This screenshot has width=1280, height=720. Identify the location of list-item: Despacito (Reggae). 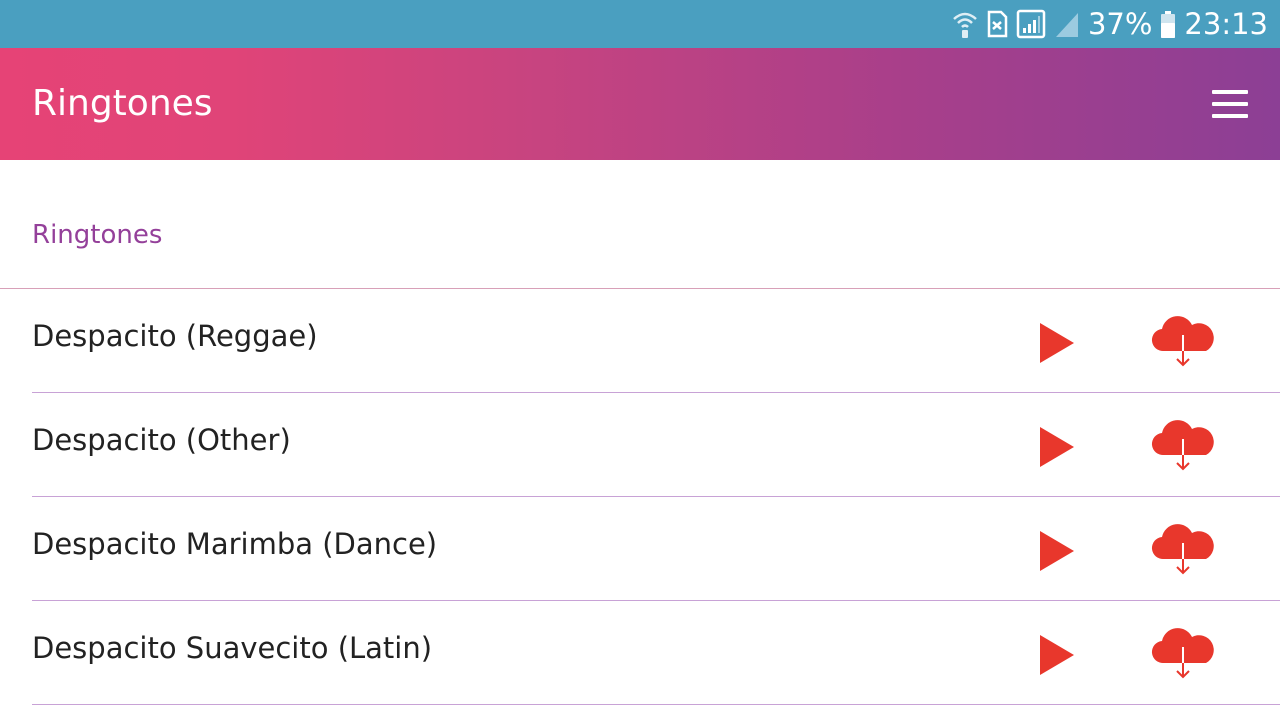
(656, 341).